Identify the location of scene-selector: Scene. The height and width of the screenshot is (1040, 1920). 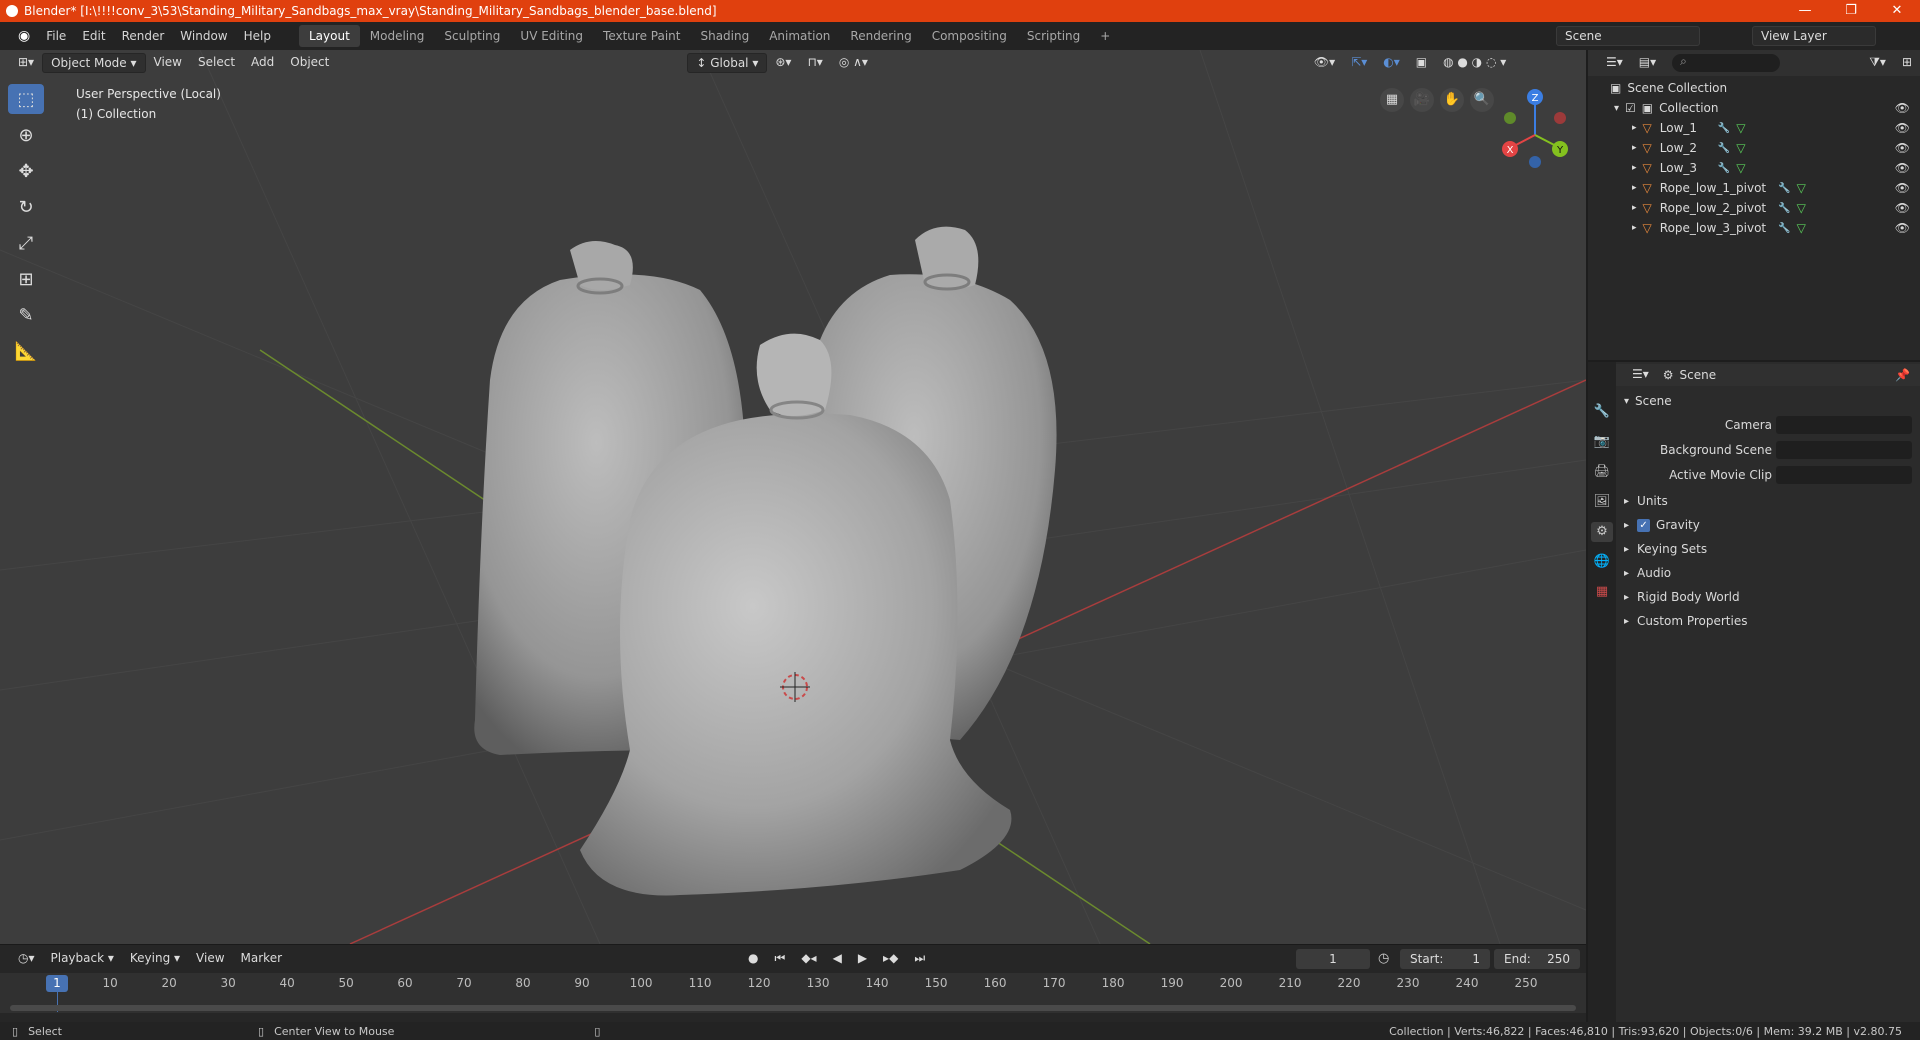
(1628, 36).